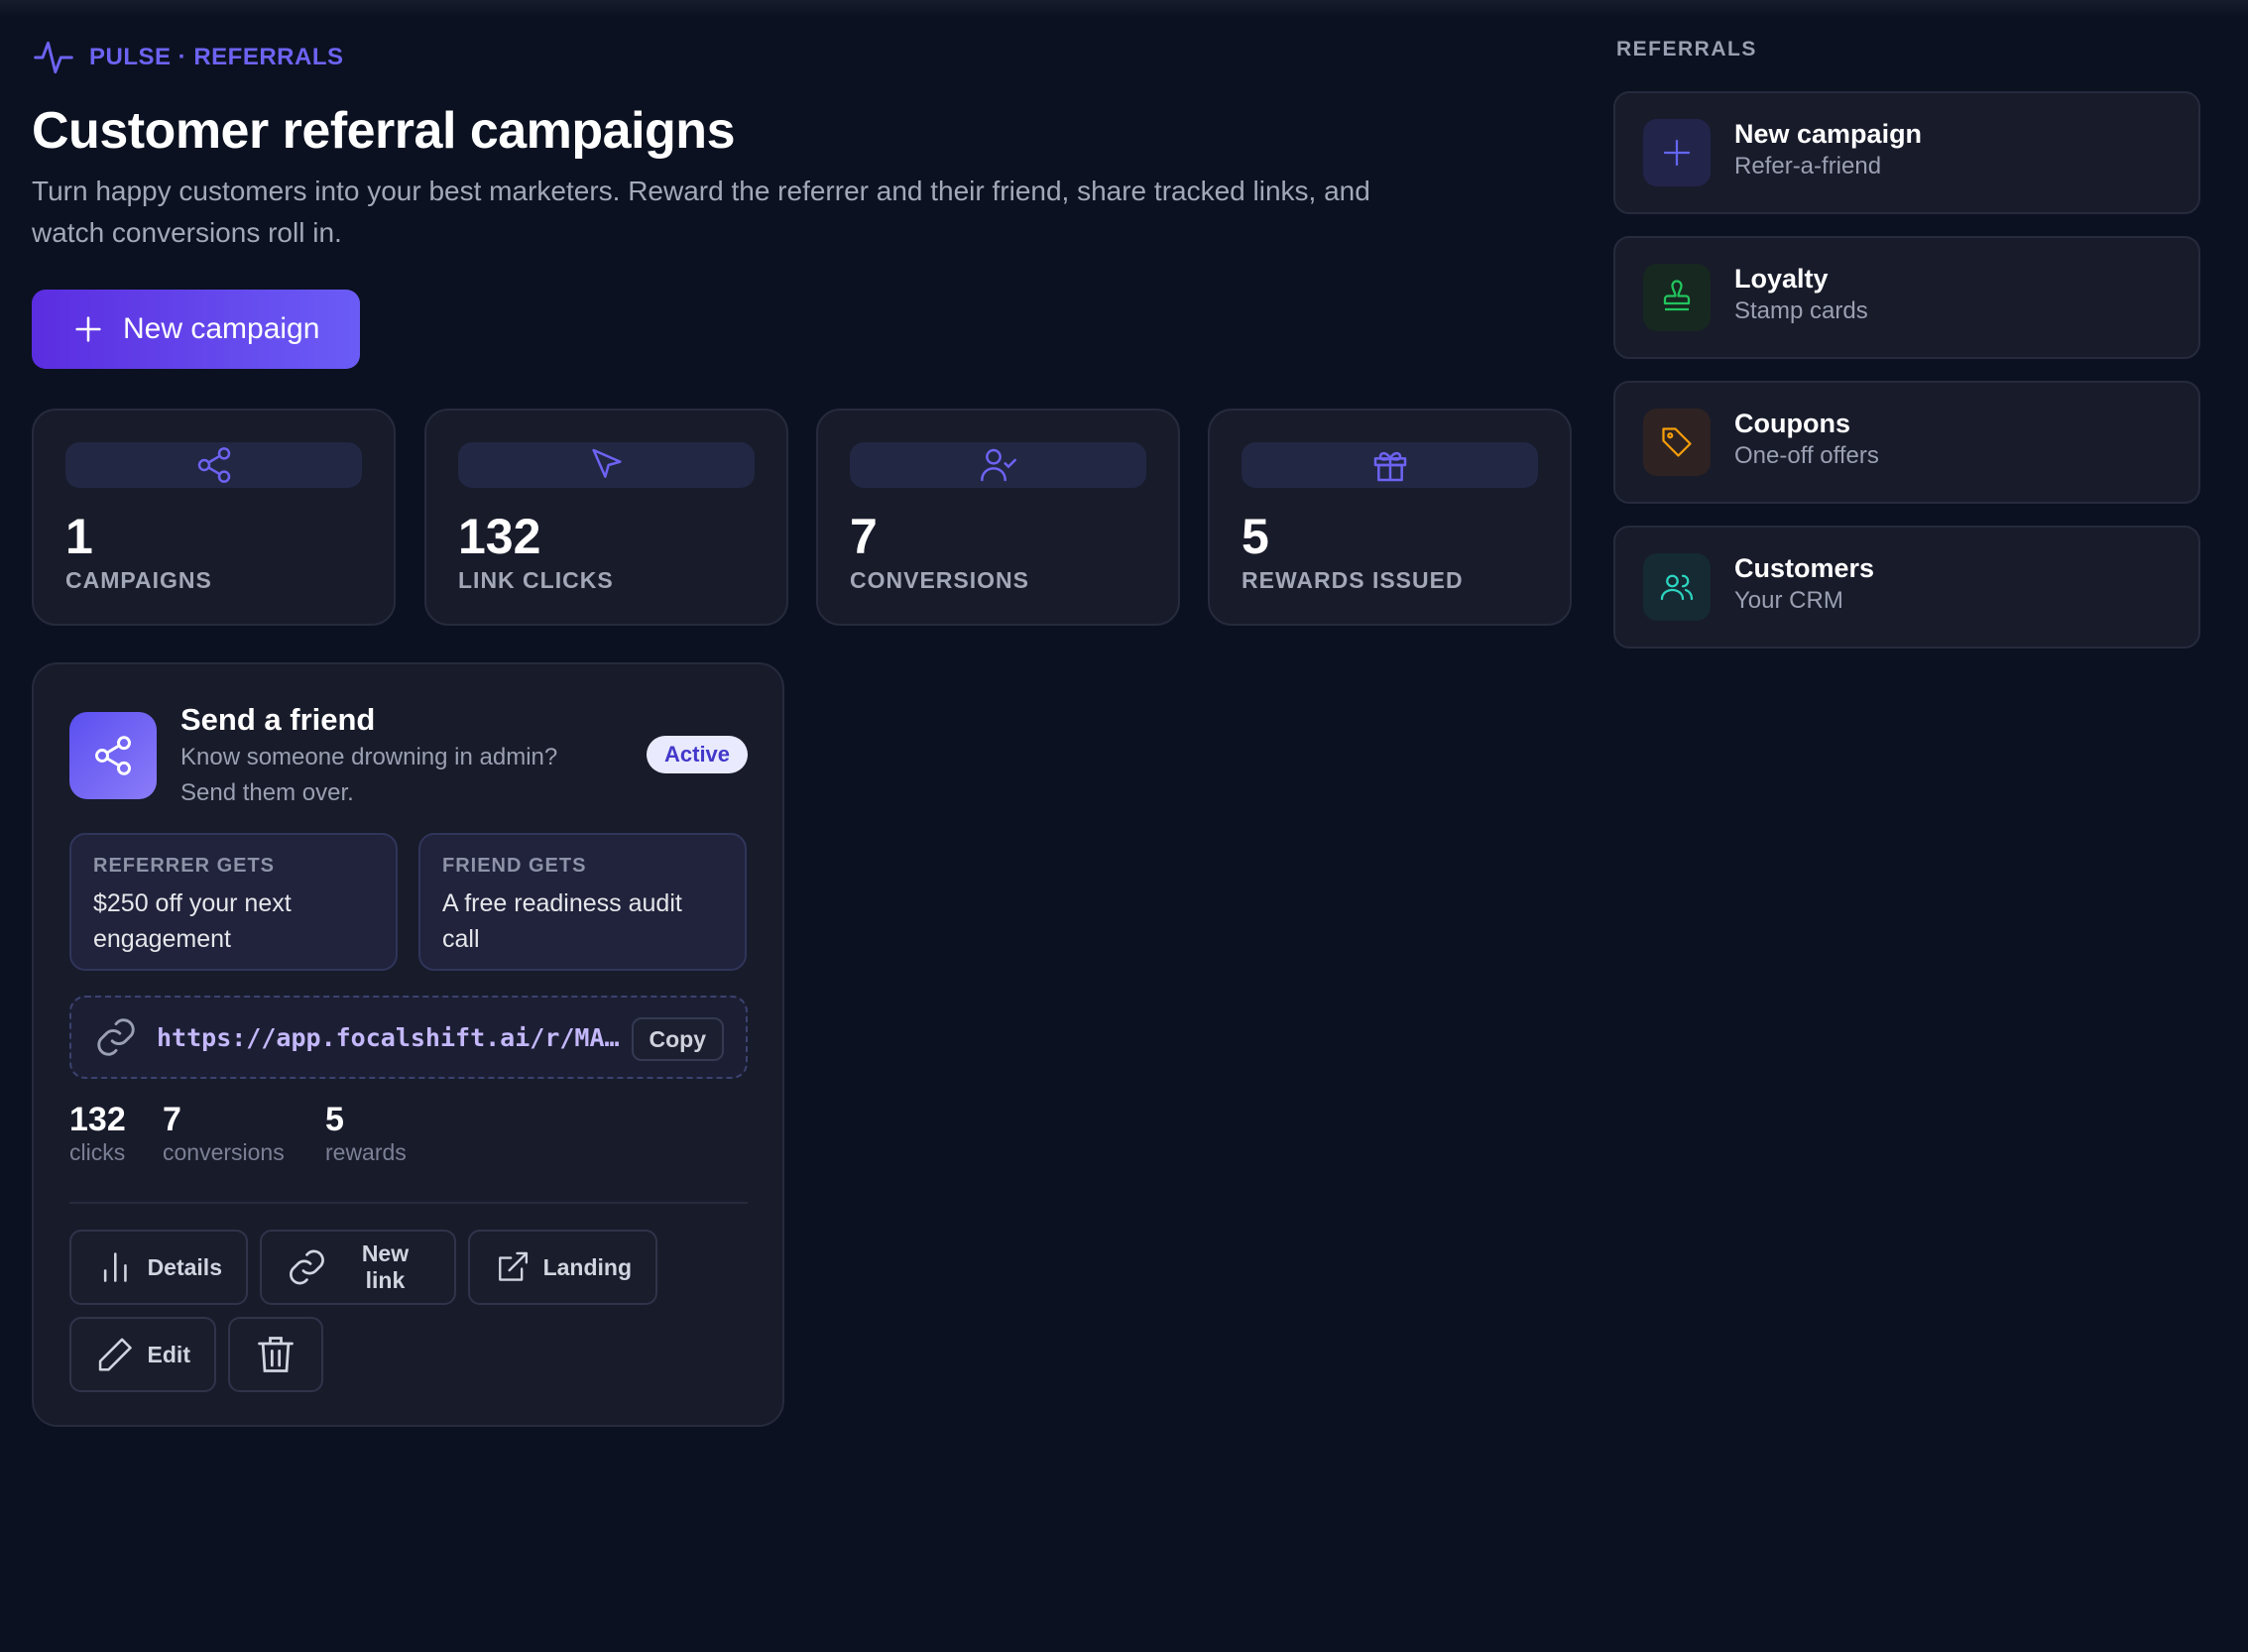 This screenshot has height=1652, width=2248. I want to click on page-title: Customer referral campaigns, so click(384, 131).